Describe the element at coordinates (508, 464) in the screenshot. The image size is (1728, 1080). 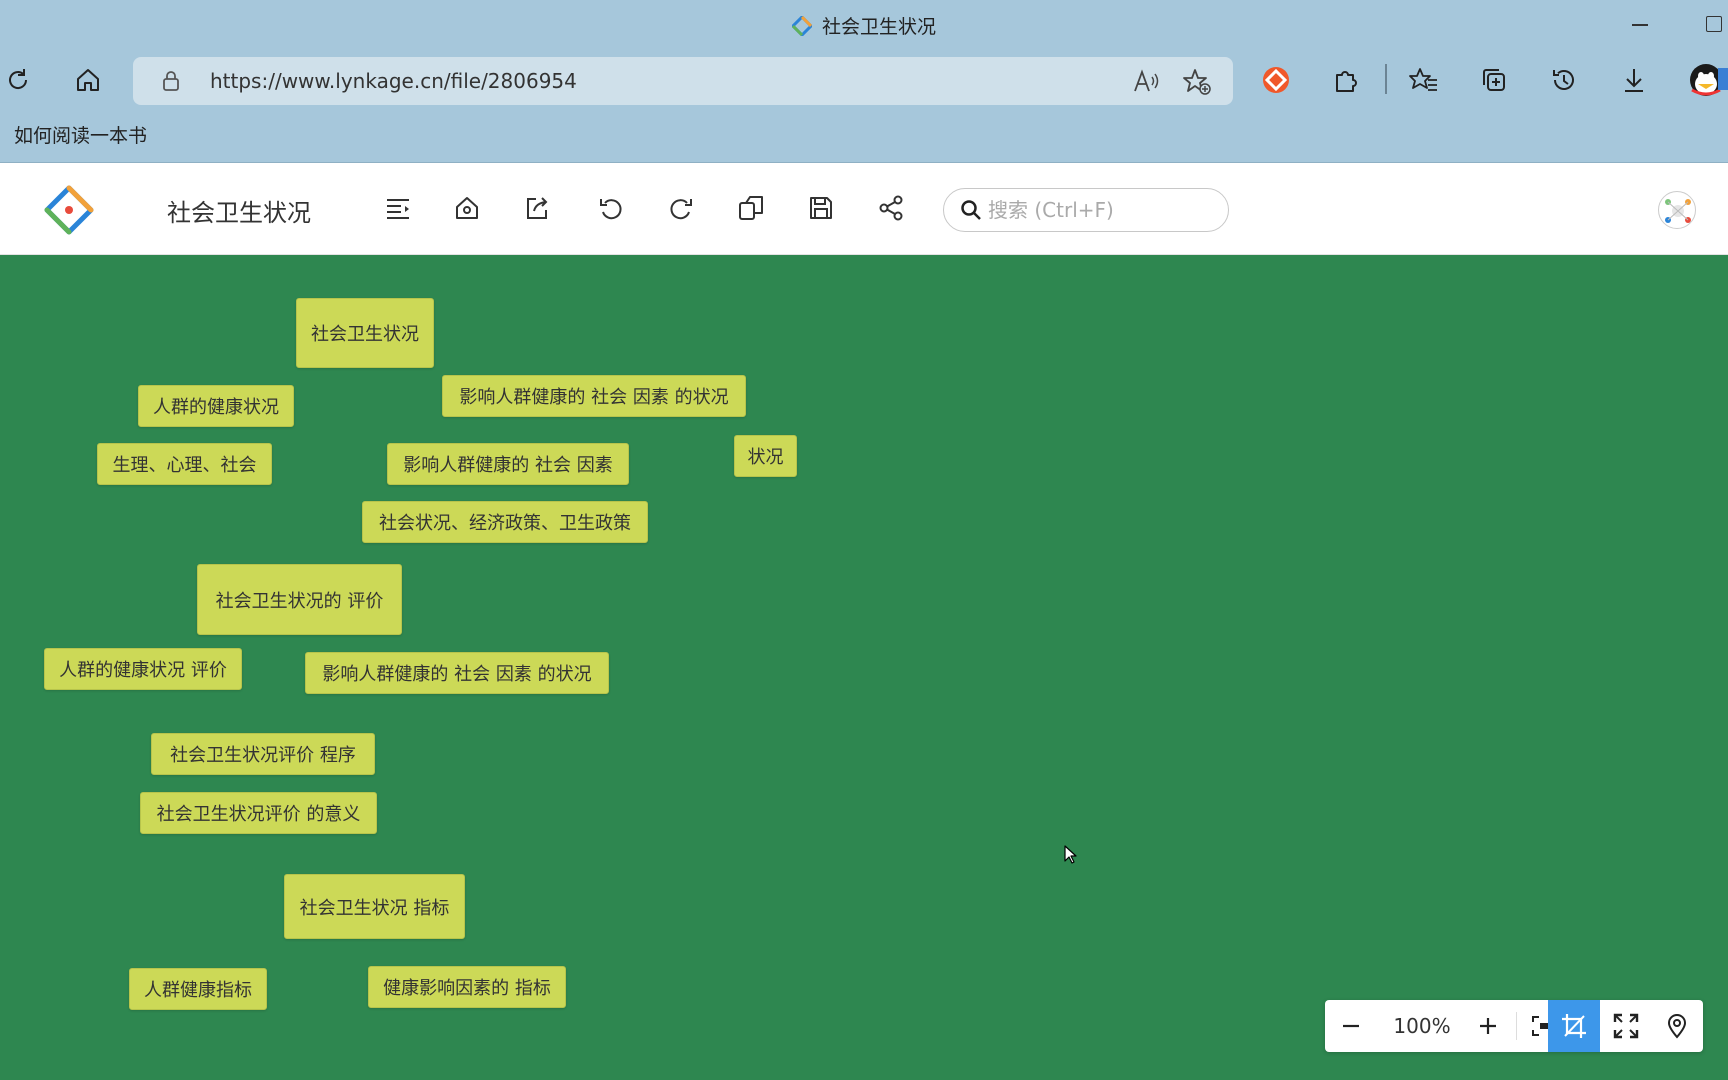
I see `mindmap-node: 影响人群健康的 社会 因素` at that location.